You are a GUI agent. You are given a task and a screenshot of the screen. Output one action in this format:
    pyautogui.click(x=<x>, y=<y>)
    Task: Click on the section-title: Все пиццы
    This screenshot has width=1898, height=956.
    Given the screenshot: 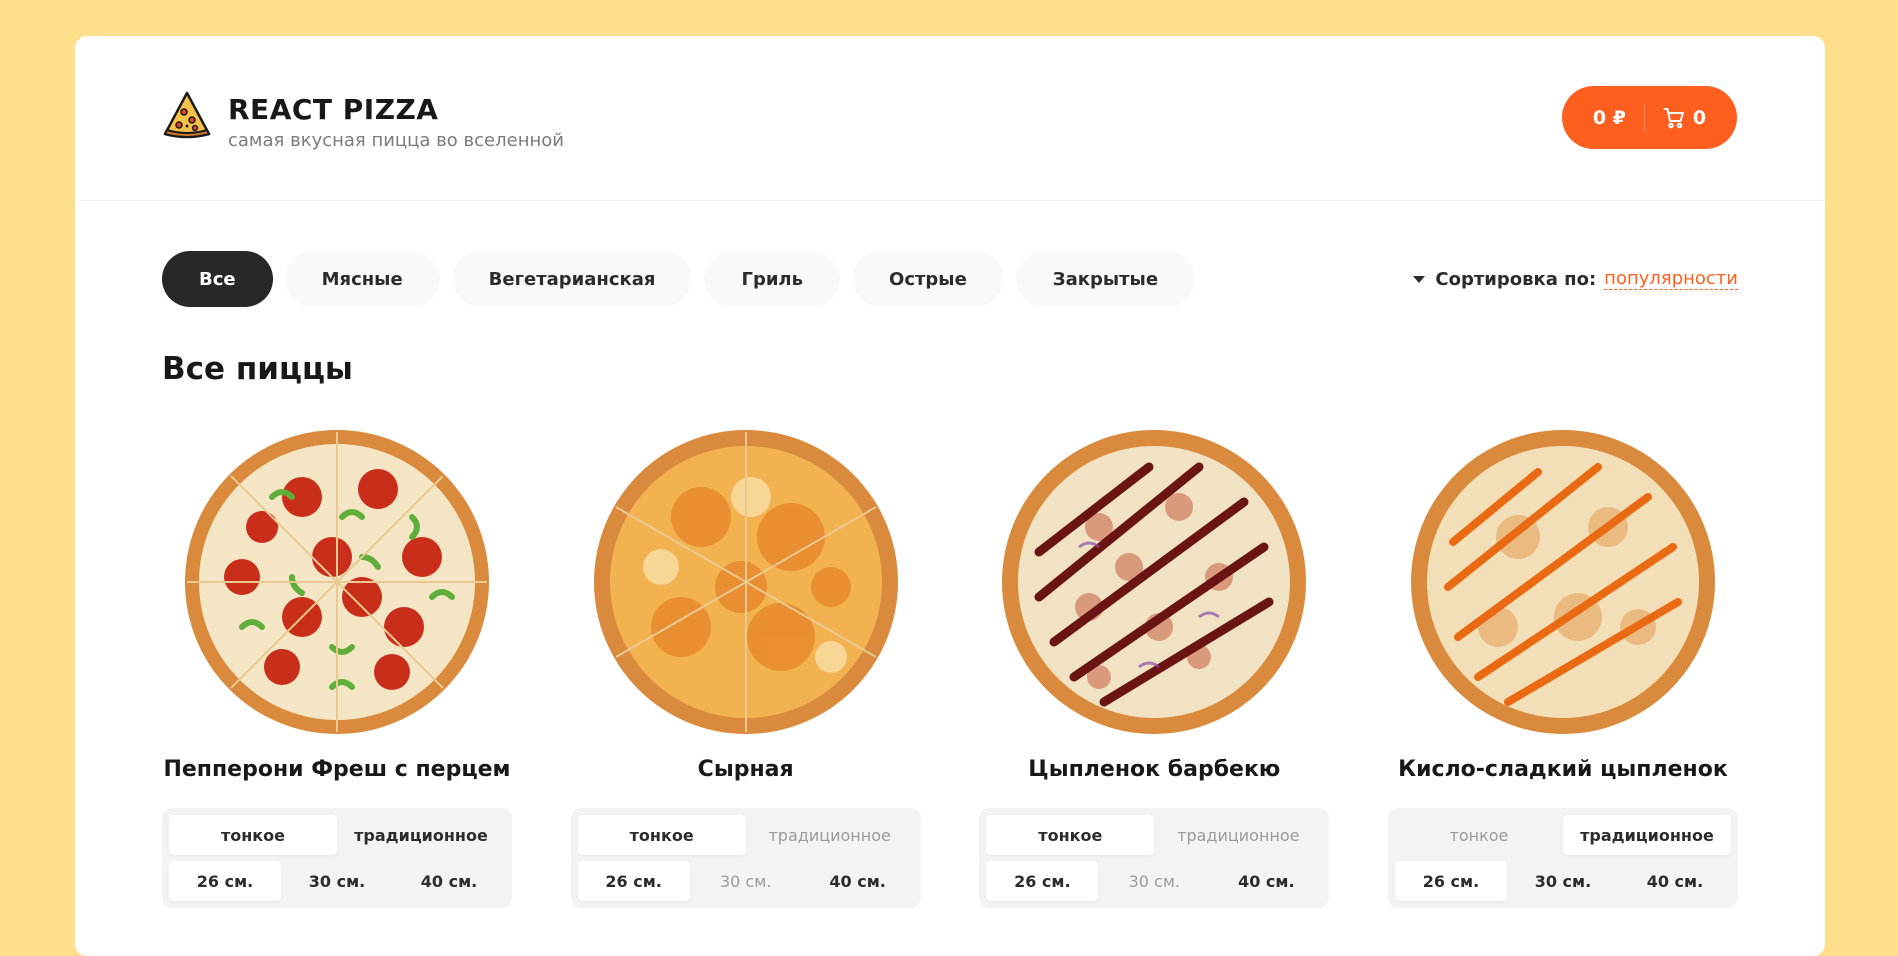 What is the action you would take?
    pyautogui.click(x=257, y=369)
    